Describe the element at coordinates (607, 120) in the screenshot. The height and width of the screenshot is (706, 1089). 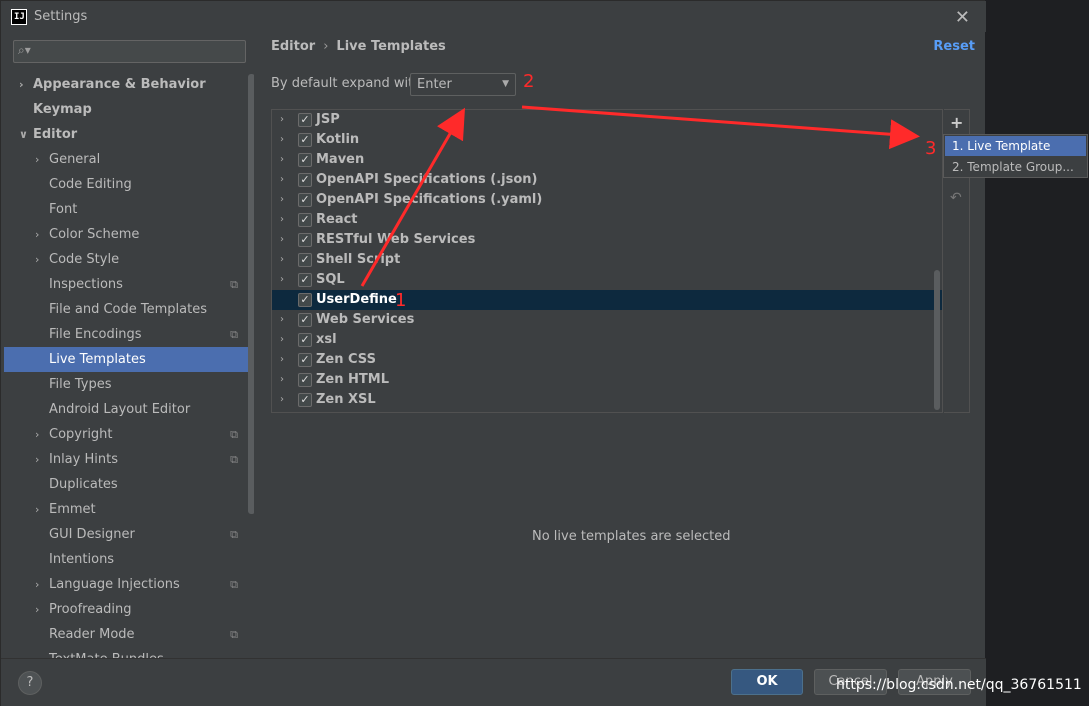
I see `template-group-row: › ✓ JSP` at that location.